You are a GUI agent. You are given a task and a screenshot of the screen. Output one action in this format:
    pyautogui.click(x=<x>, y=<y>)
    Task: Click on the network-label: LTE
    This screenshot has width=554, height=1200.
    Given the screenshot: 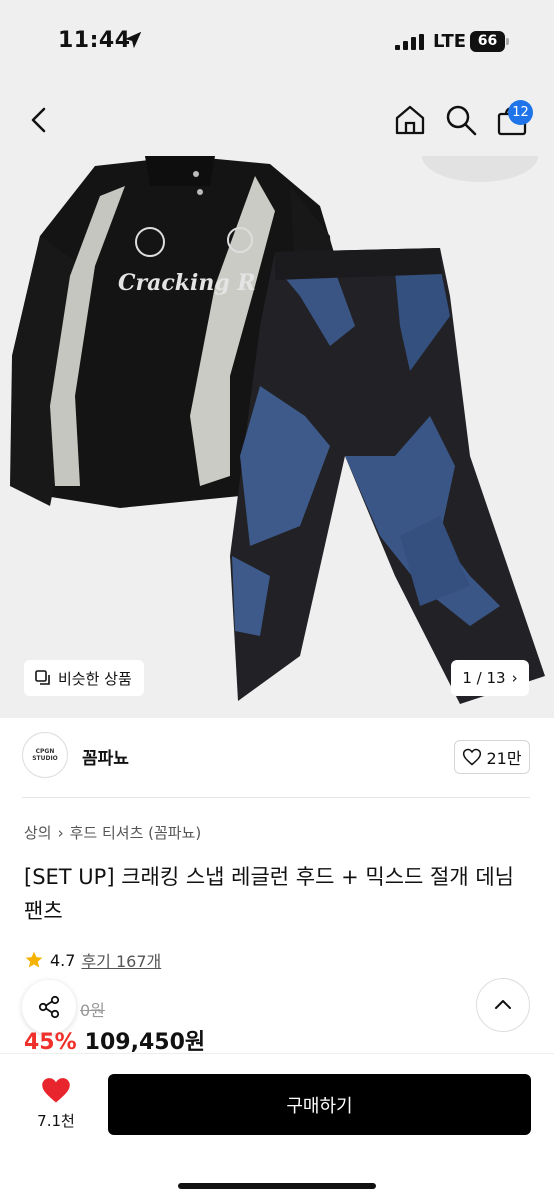 What is the action you would take?
    pyautogui.click(x=450, y=41)
    